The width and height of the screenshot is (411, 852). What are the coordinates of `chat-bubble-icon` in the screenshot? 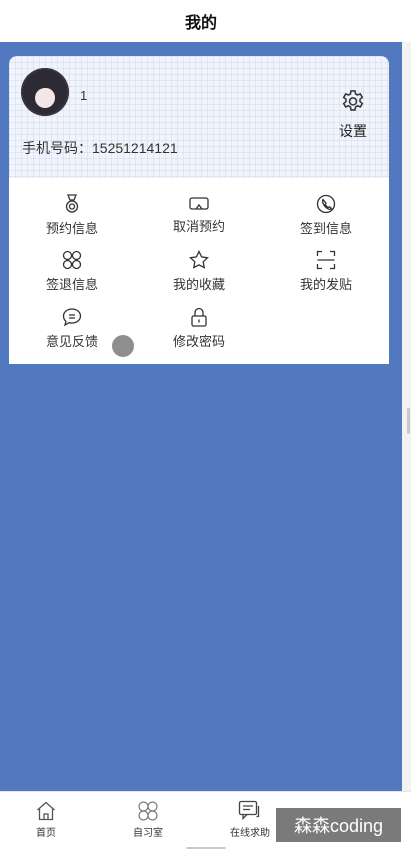 It's located at (72, 317).